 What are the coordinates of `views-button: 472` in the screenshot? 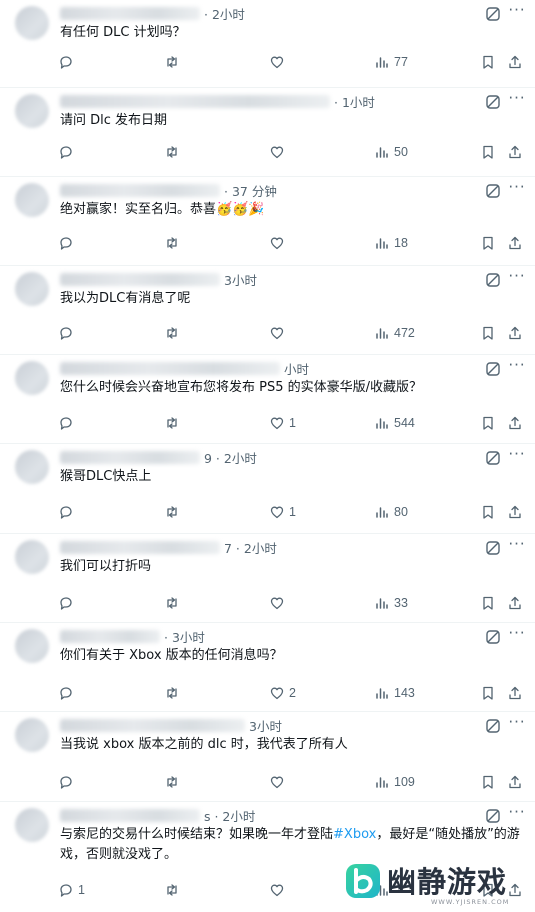 It's located at (394, 333).